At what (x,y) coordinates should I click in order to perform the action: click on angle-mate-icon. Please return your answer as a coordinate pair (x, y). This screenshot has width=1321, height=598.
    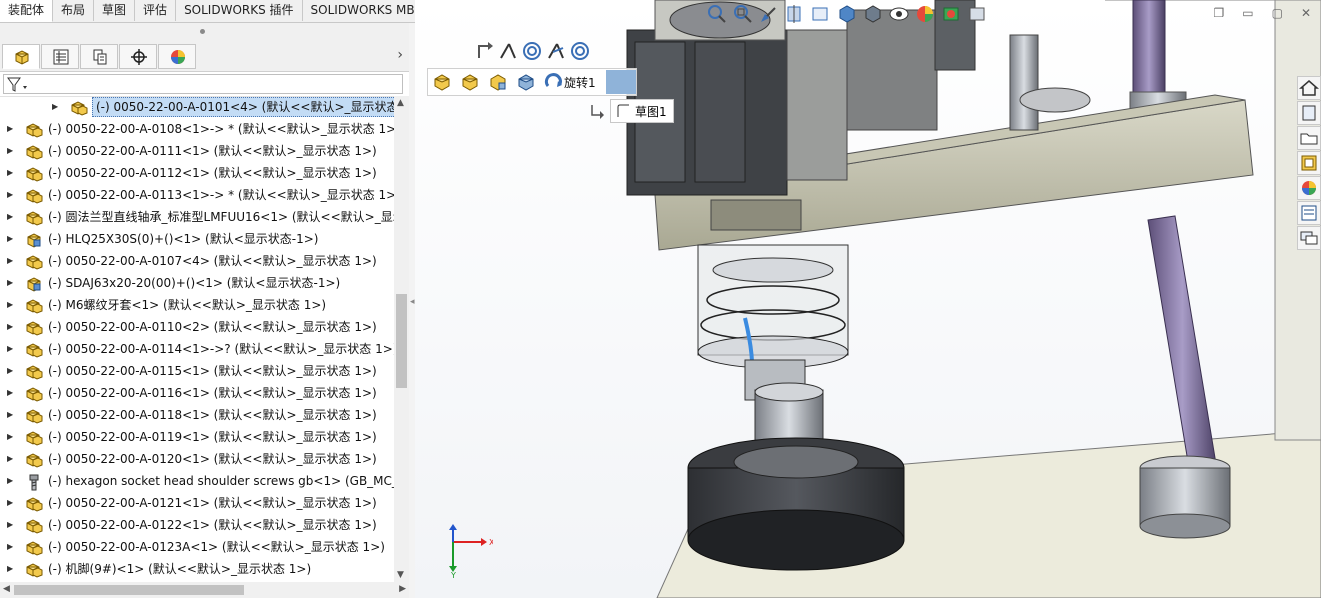
    Looking at the image, I should click on (556, 51).